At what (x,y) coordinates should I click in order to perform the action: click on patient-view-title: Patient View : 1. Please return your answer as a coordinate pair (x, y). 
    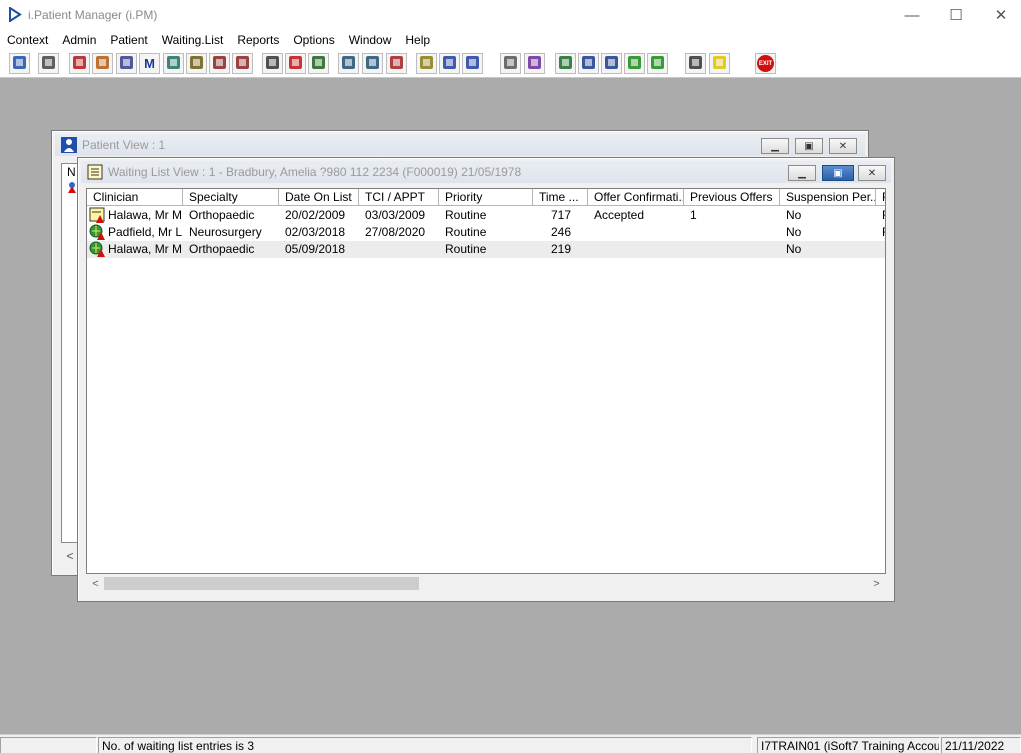
    Looking at the image, I should click on (124, 145).